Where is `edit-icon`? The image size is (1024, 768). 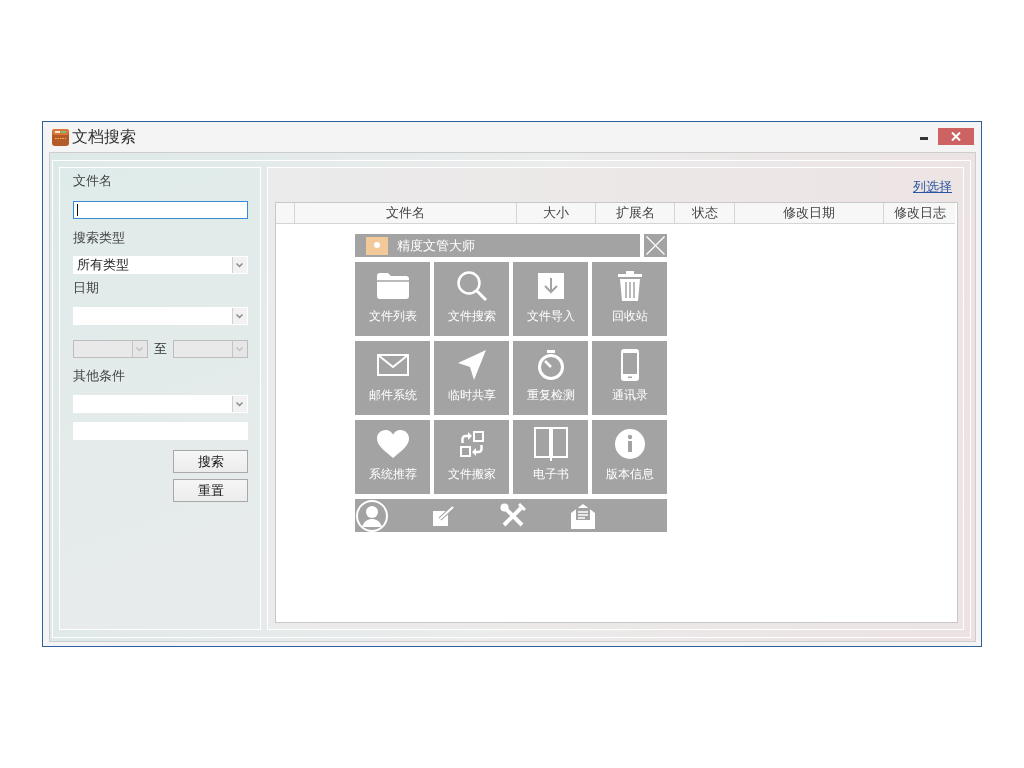
edit-icon is located at coordinates (444, 515).